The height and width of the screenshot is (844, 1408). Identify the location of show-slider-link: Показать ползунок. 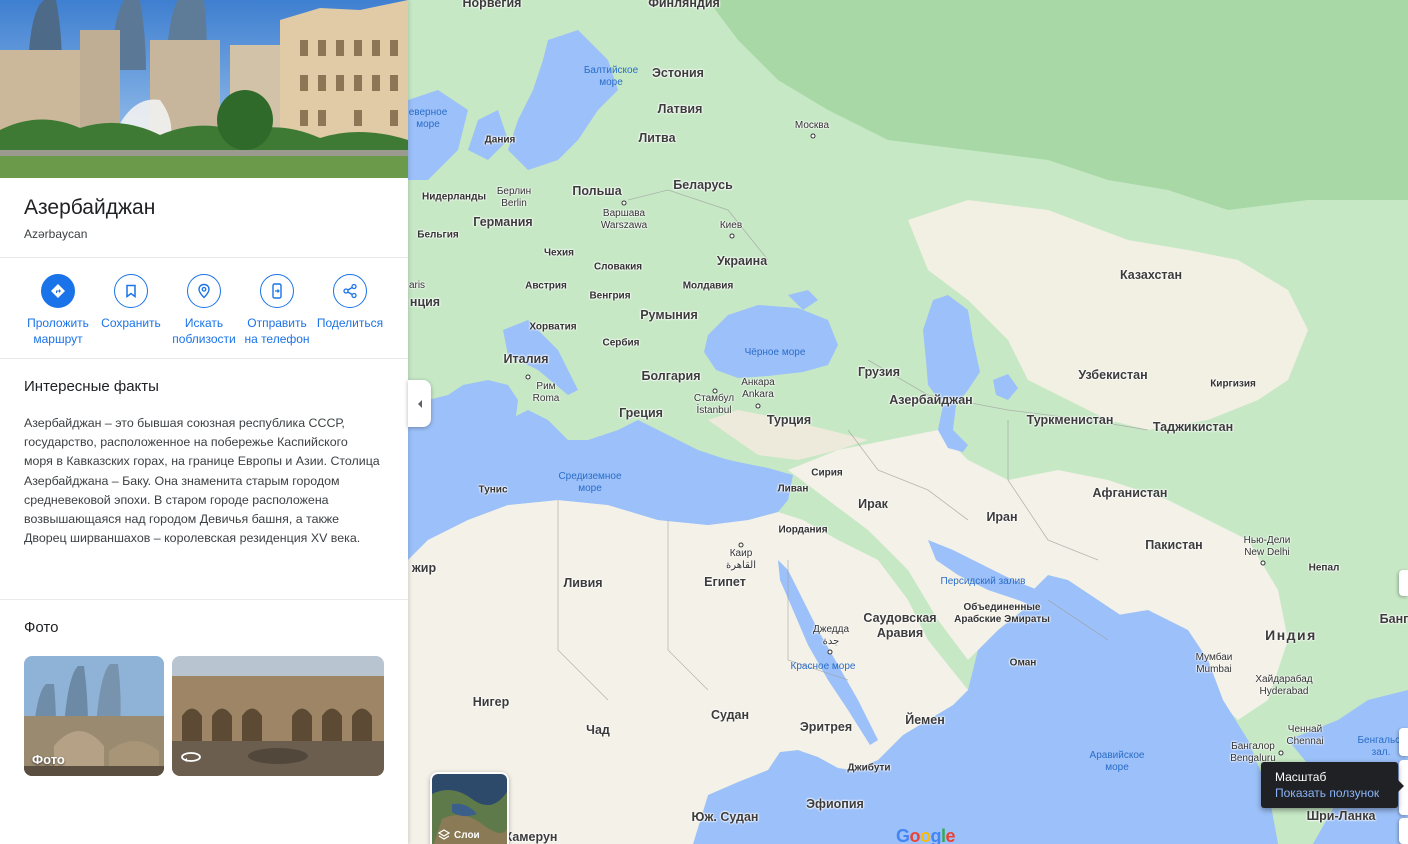
(1327, 793).